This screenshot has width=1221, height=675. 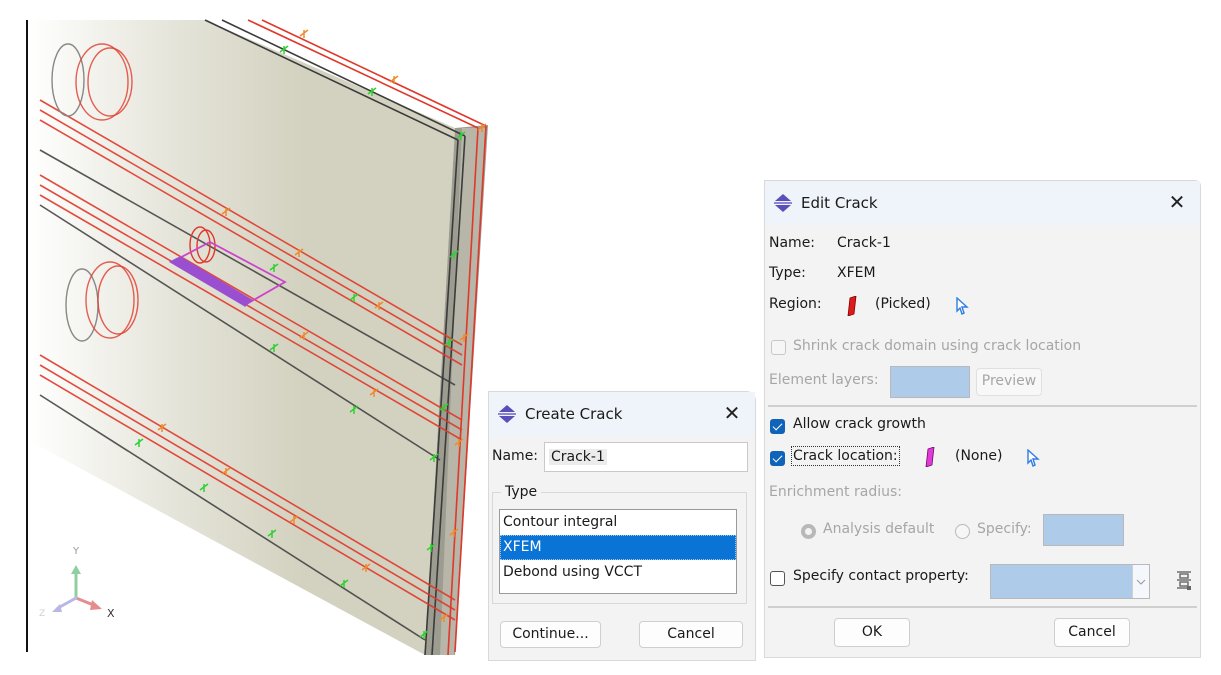 I want to click on analysis-default-radio, so click(x=808, y=531).